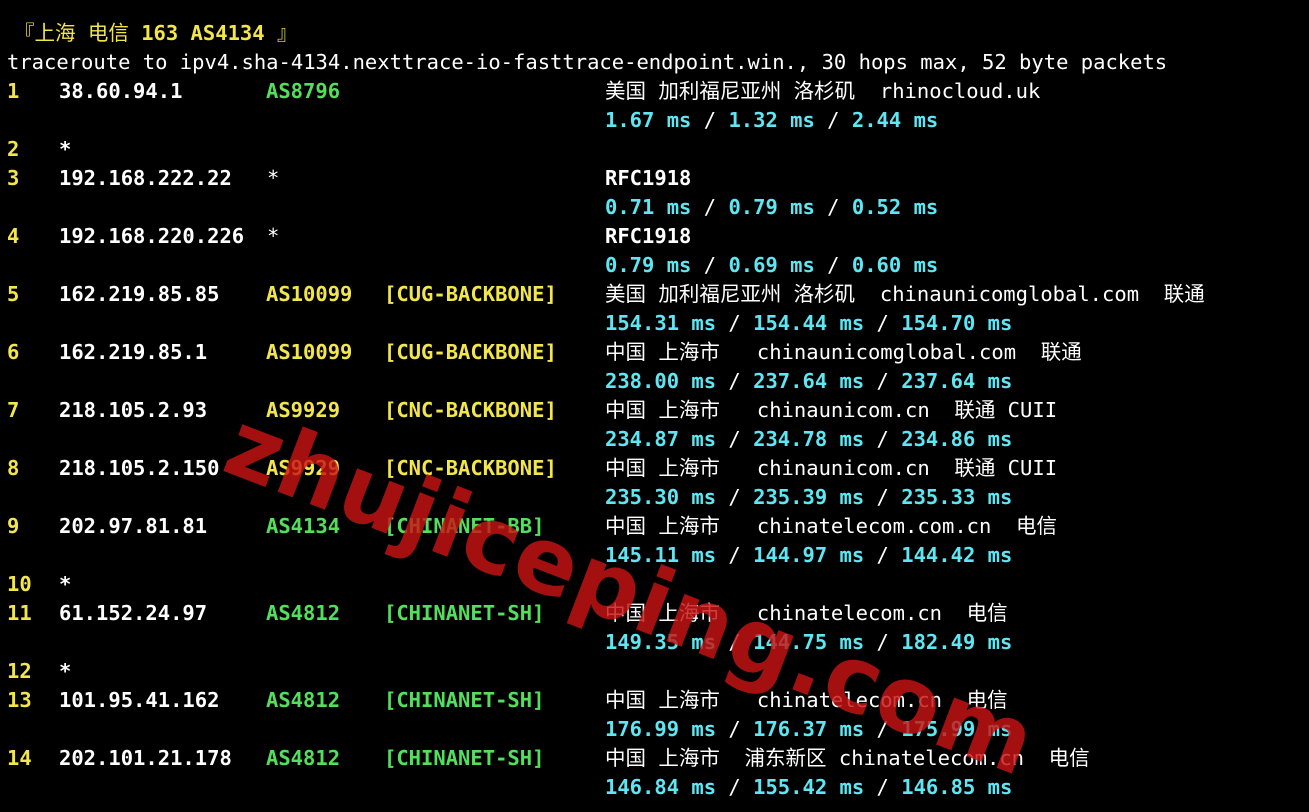 The image size is (1309, 812). I want to click on hop-rtt-row: 0.79 ms / 0.69 ms / 0.60 ms, so click(657, 265).